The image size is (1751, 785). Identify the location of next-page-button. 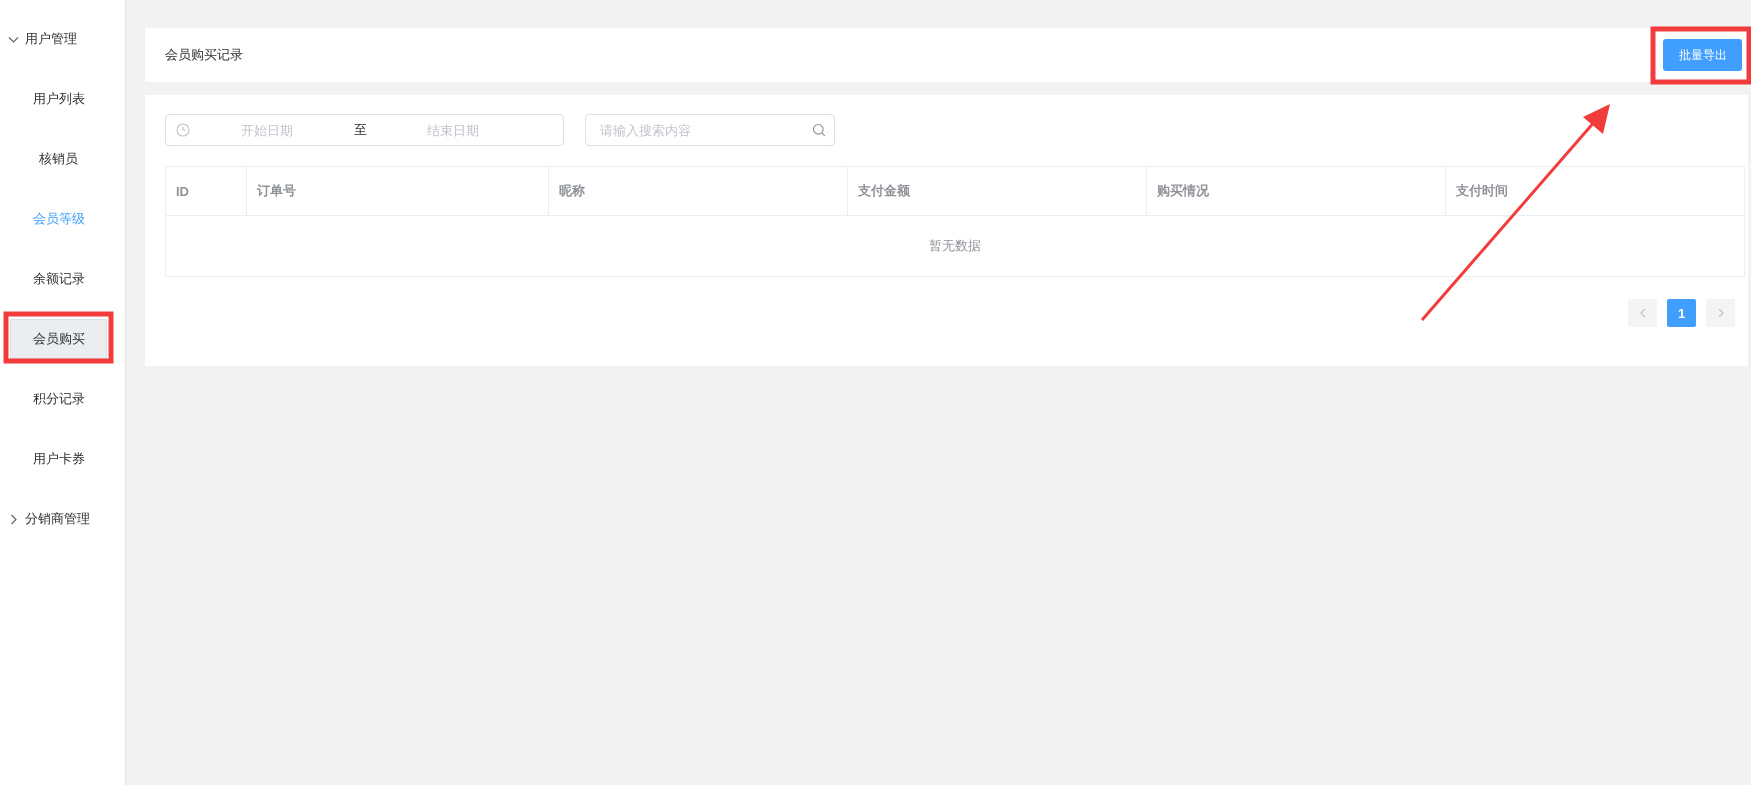
(1720, 313).